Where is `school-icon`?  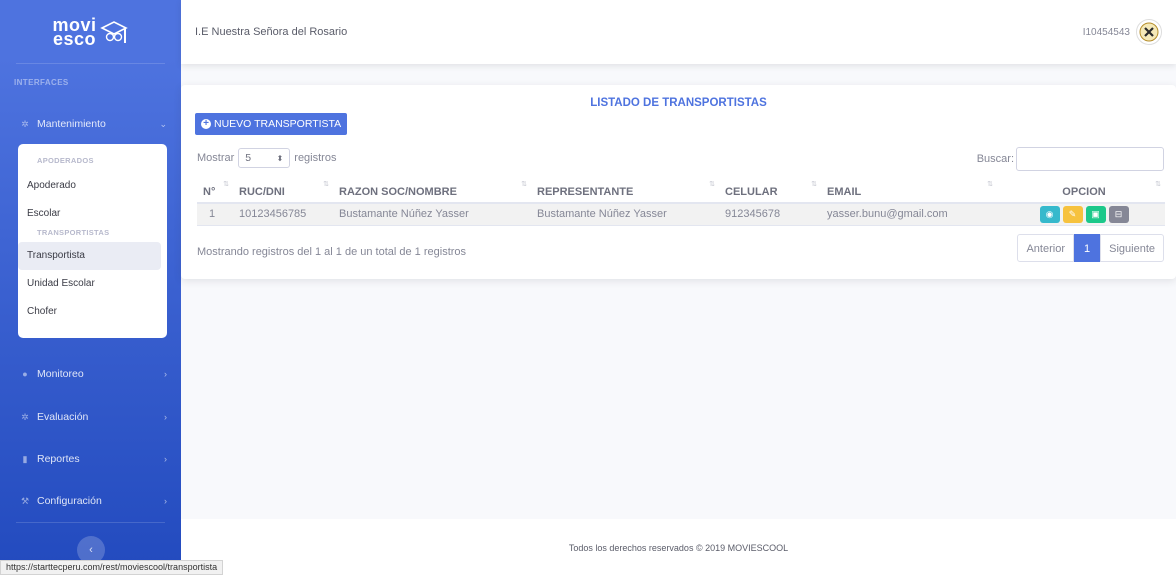
school-icon is located at coordinates (113, 31).